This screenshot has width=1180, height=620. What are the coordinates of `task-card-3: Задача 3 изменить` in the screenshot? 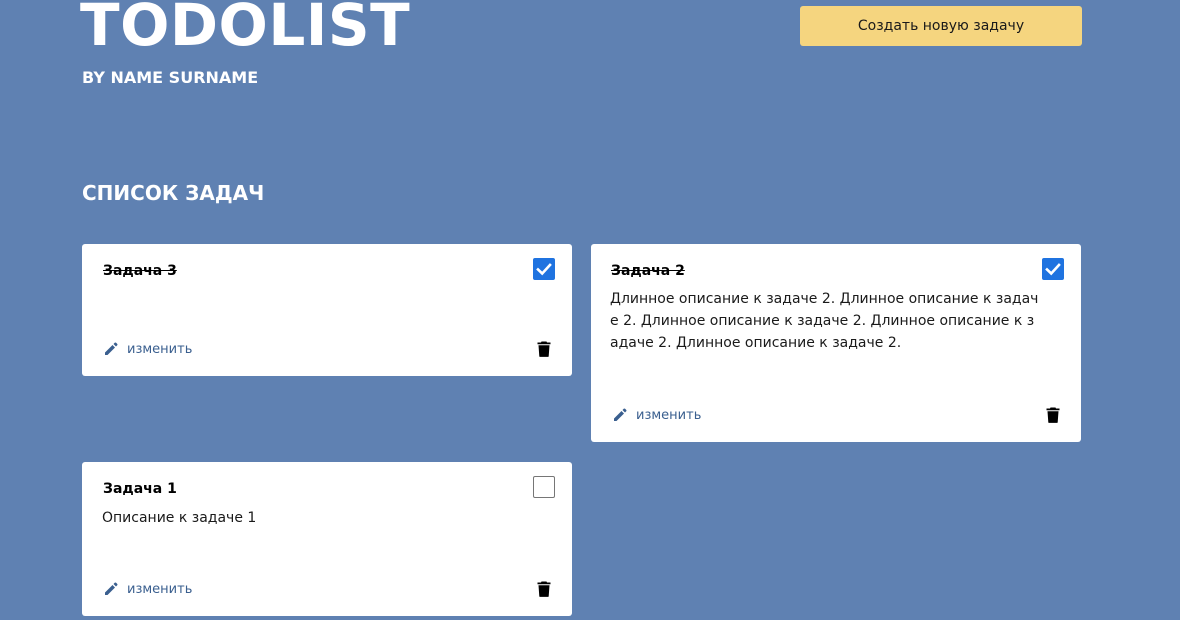 It's located at (327, 310).